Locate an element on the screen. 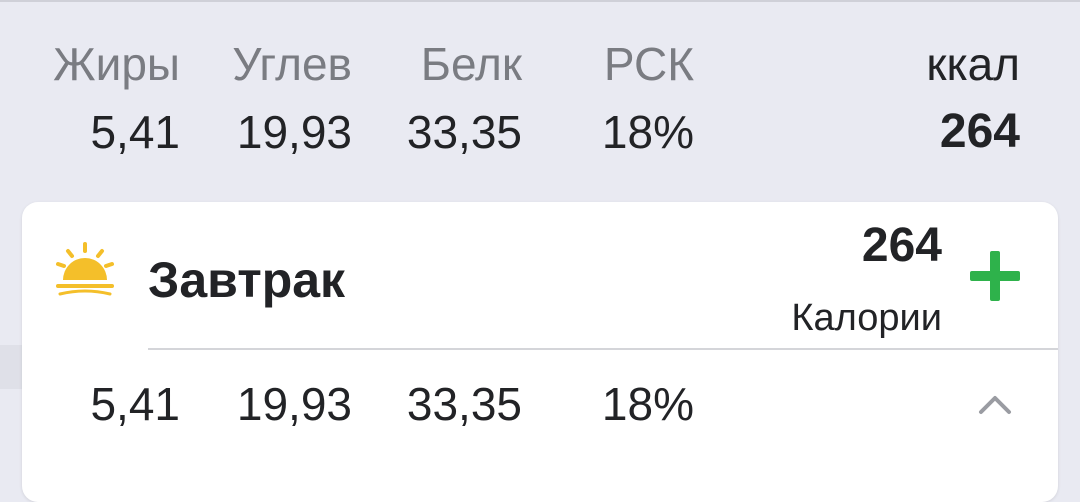  kcal-value: 264 is located at coordinates (979, 131).